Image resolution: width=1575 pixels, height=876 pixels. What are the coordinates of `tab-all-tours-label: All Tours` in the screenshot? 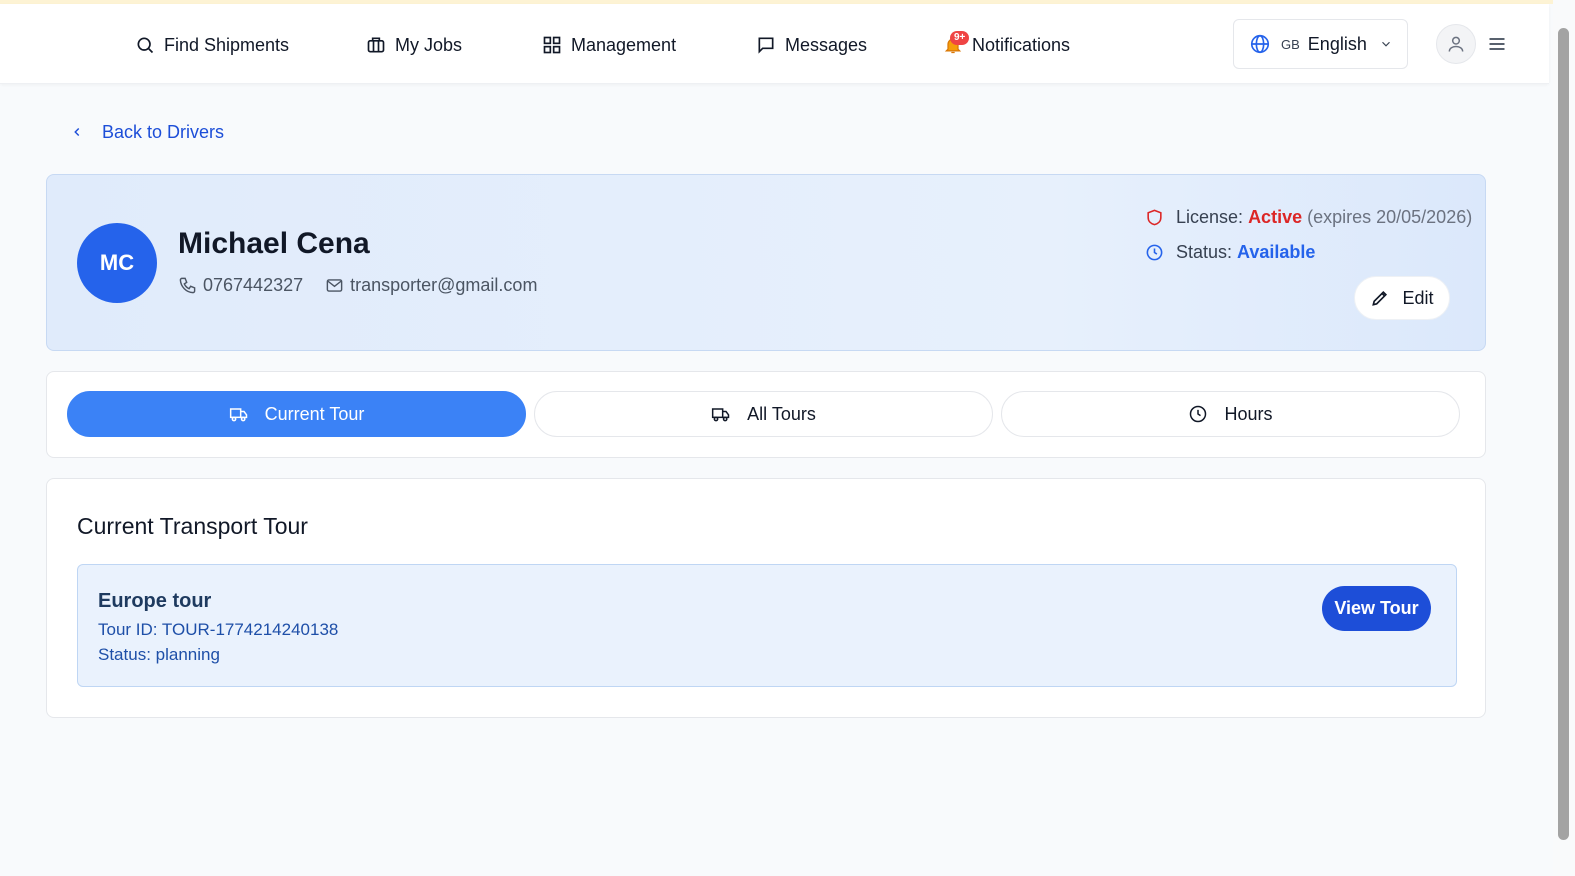 It's located at (781, 413).